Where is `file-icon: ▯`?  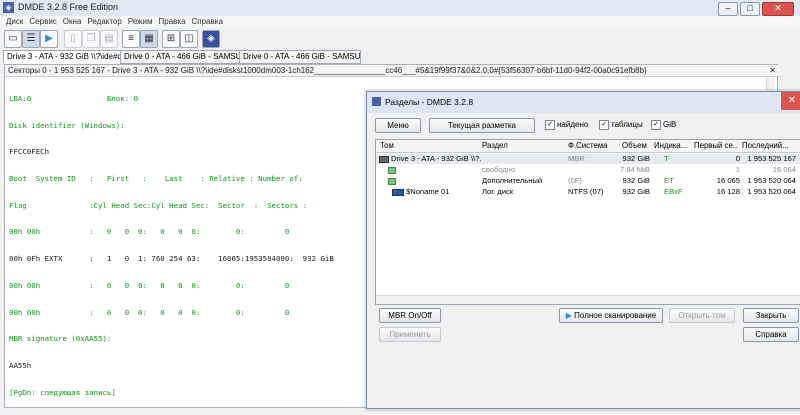 file-icon: ▯ is located at coordinates (73, 39).